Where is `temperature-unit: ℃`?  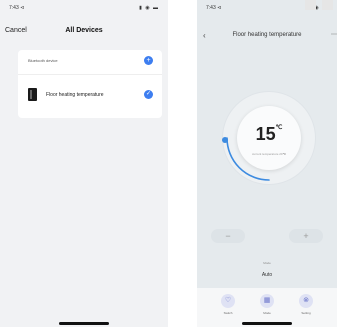
temperature-unit: ℃ is located at coordinates (279, 128).